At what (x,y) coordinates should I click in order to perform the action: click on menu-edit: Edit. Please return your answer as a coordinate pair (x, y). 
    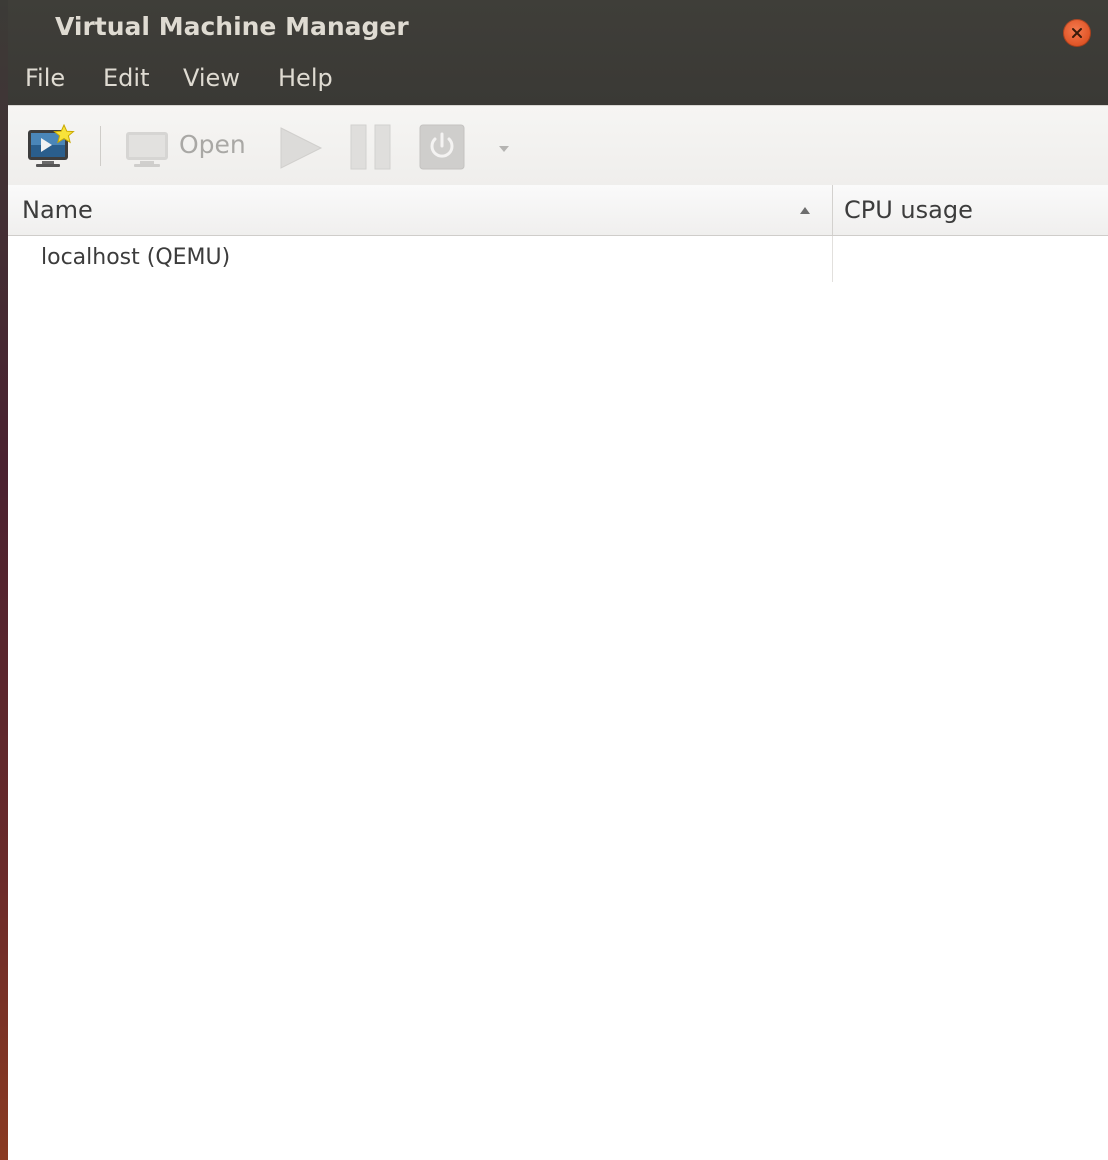
    Looking at the image, I should click on (126, 78).